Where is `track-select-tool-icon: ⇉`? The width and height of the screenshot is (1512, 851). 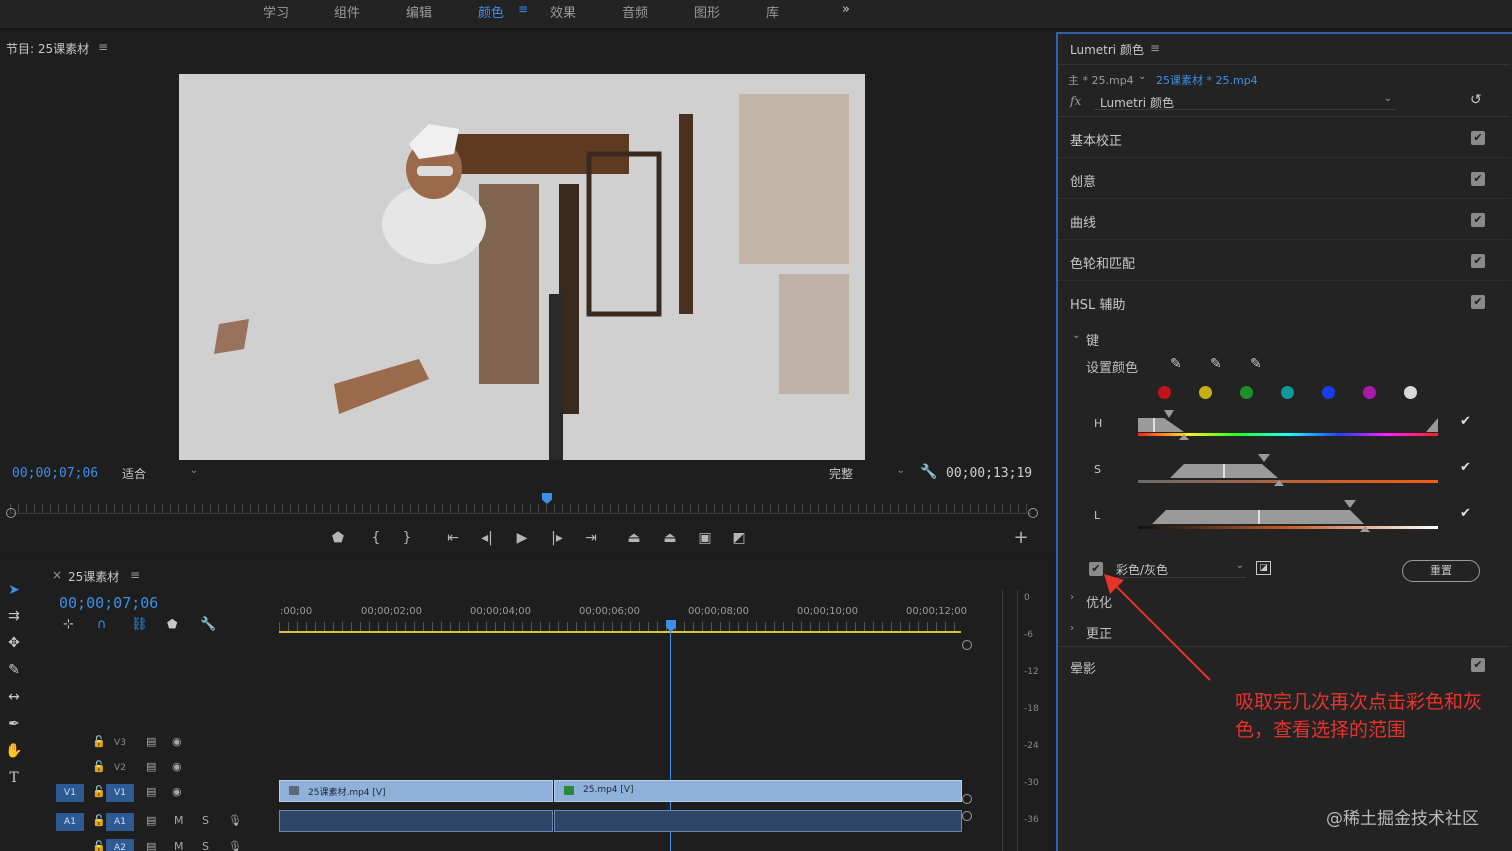
track-select-tool-icon: ⇉ is located at coordinates (14, 618).